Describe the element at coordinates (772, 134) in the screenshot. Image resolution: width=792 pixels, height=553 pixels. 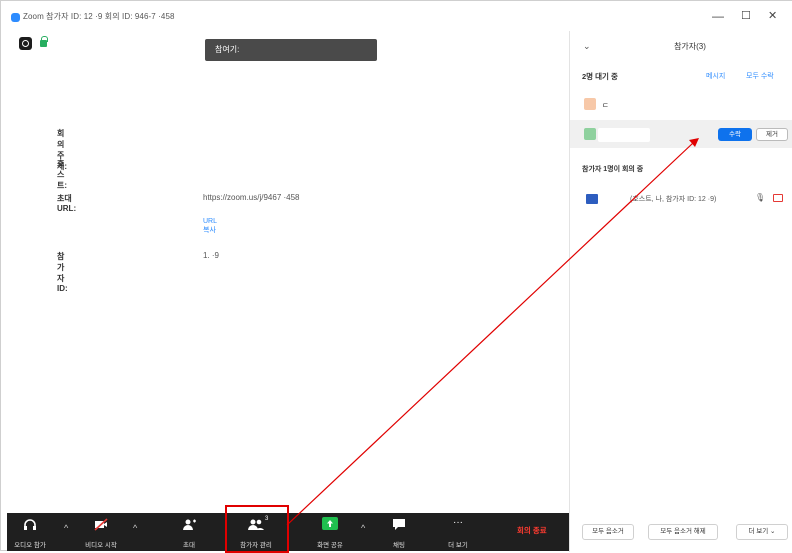
I see `remove-button: 제거` at that location.